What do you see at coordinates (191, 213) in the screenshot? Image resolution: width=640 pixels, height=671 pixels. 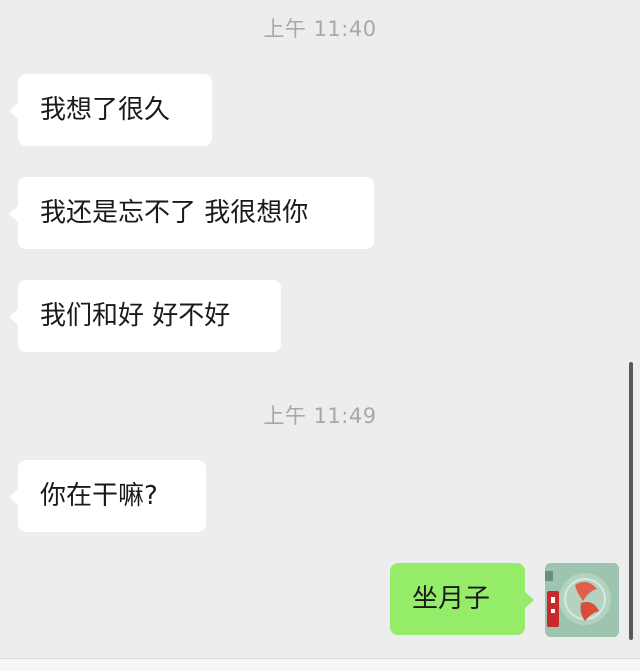 I see `incoming-message-bubble: 我还是忘不了 我很想你` at bounding box center [191, 213].